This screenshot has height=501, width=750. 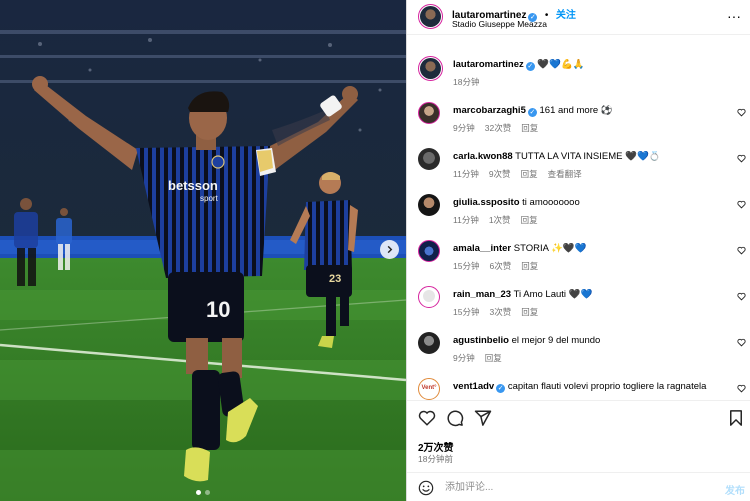 What do you see at coordinates (209, 198) in the screenshot?
I see `shirt-sponsor-sub: sport` at bounding box center [209, 198].